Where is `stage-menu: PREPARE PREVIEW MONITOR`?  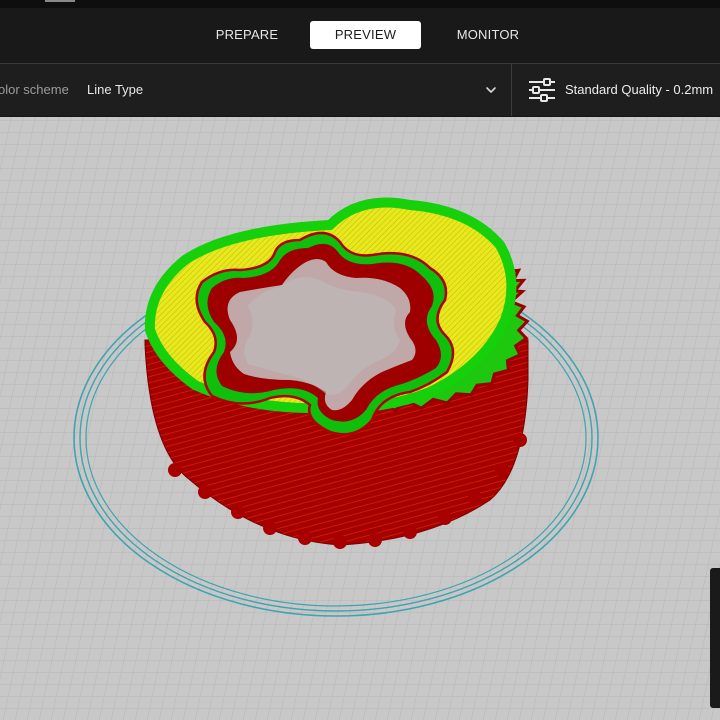
stage-menu: PREPARE PREVIEW MONITOR is located at coordinates (360, 36).